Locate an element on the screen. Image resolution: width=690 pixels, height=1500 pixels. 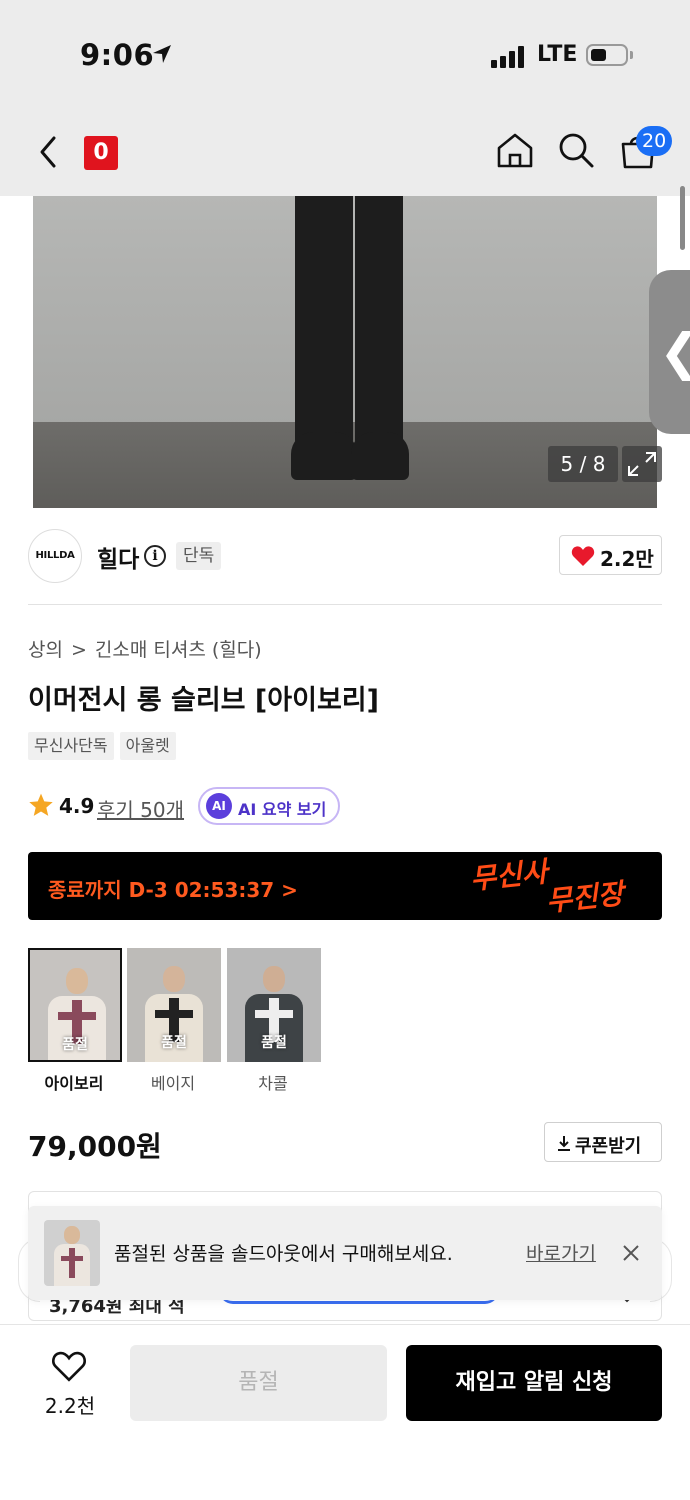
toast-goto-link: 바로가기 is located at coordinates (561, 1252).